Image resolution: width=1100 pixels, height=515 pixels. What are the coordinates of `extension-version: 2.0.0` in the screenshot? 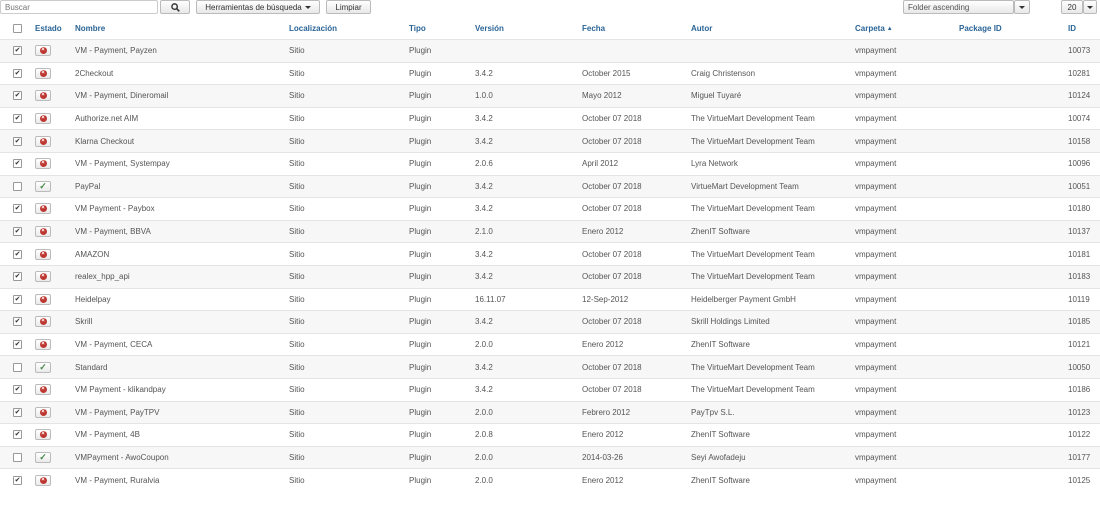 It's located at (484, 457).